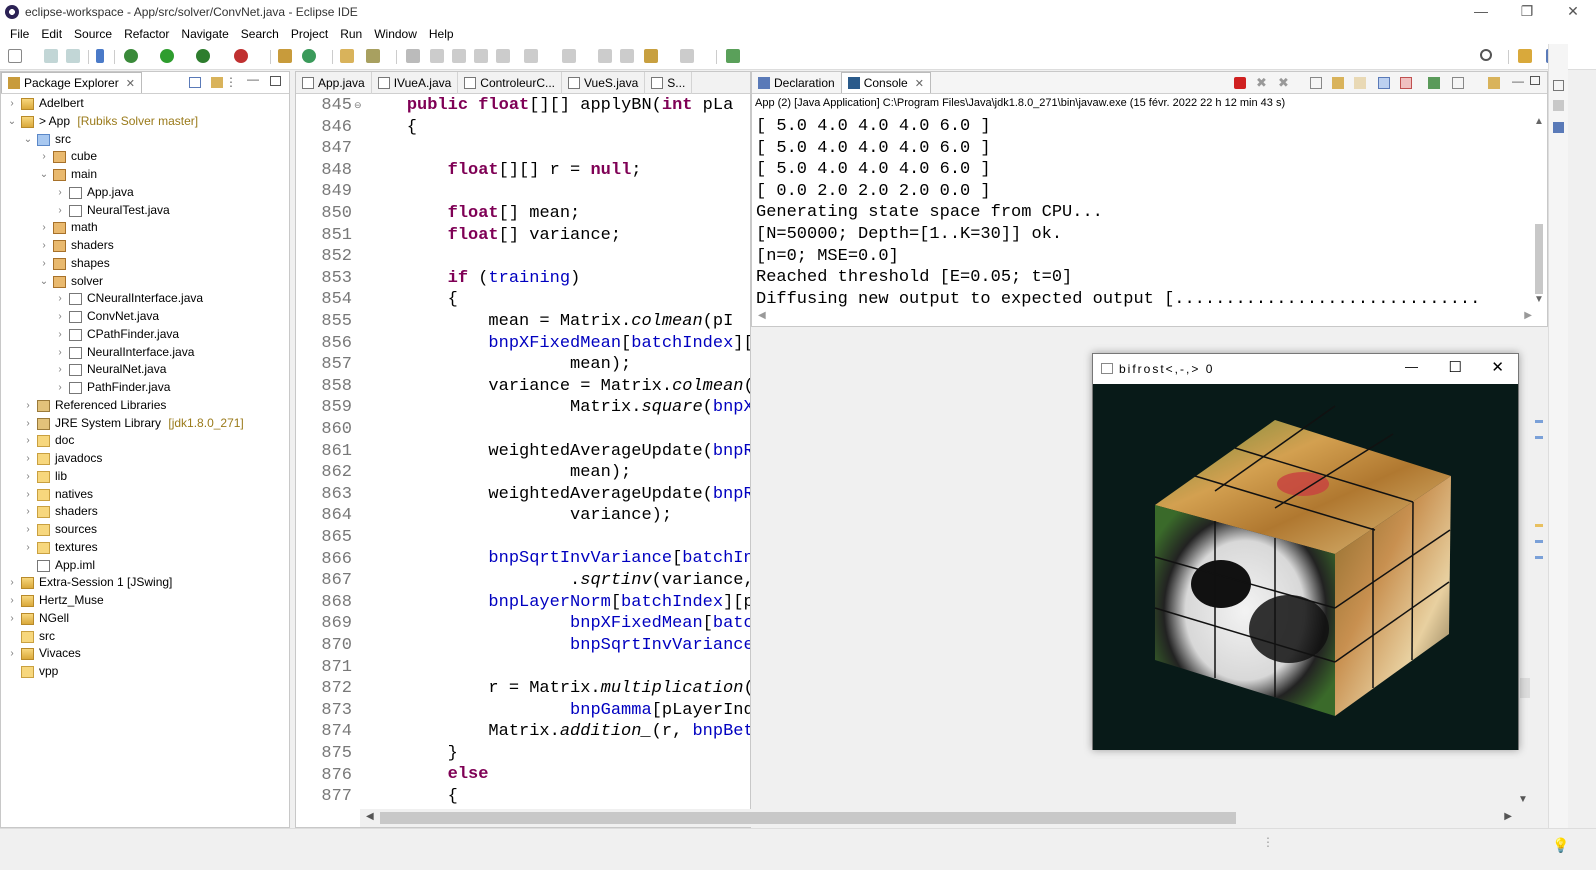 This screenshot has height=870, width=1596. What do you see at coordinates (604, 83) in the screenshot?
I see `tab-vues-java: VueS.java` at bounding box center [604, 83].